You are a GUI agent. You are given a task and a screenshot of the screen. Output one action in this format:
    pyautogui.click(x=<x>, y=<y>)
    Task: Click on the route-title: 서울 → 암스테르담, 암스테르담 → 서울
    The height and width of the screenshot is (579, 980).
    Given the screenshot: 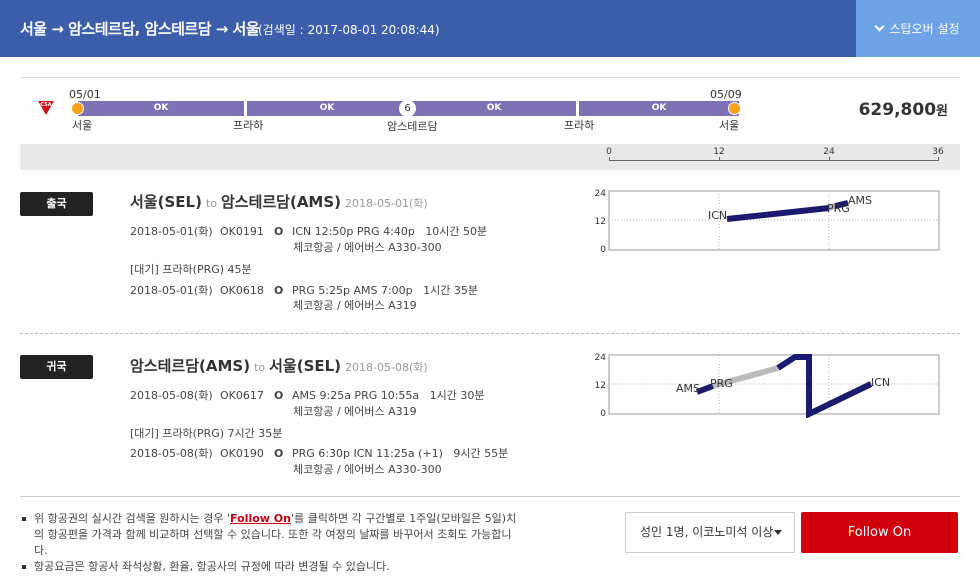 What is the action you would take?
    pyautogui.click(x=140, y=29)
    